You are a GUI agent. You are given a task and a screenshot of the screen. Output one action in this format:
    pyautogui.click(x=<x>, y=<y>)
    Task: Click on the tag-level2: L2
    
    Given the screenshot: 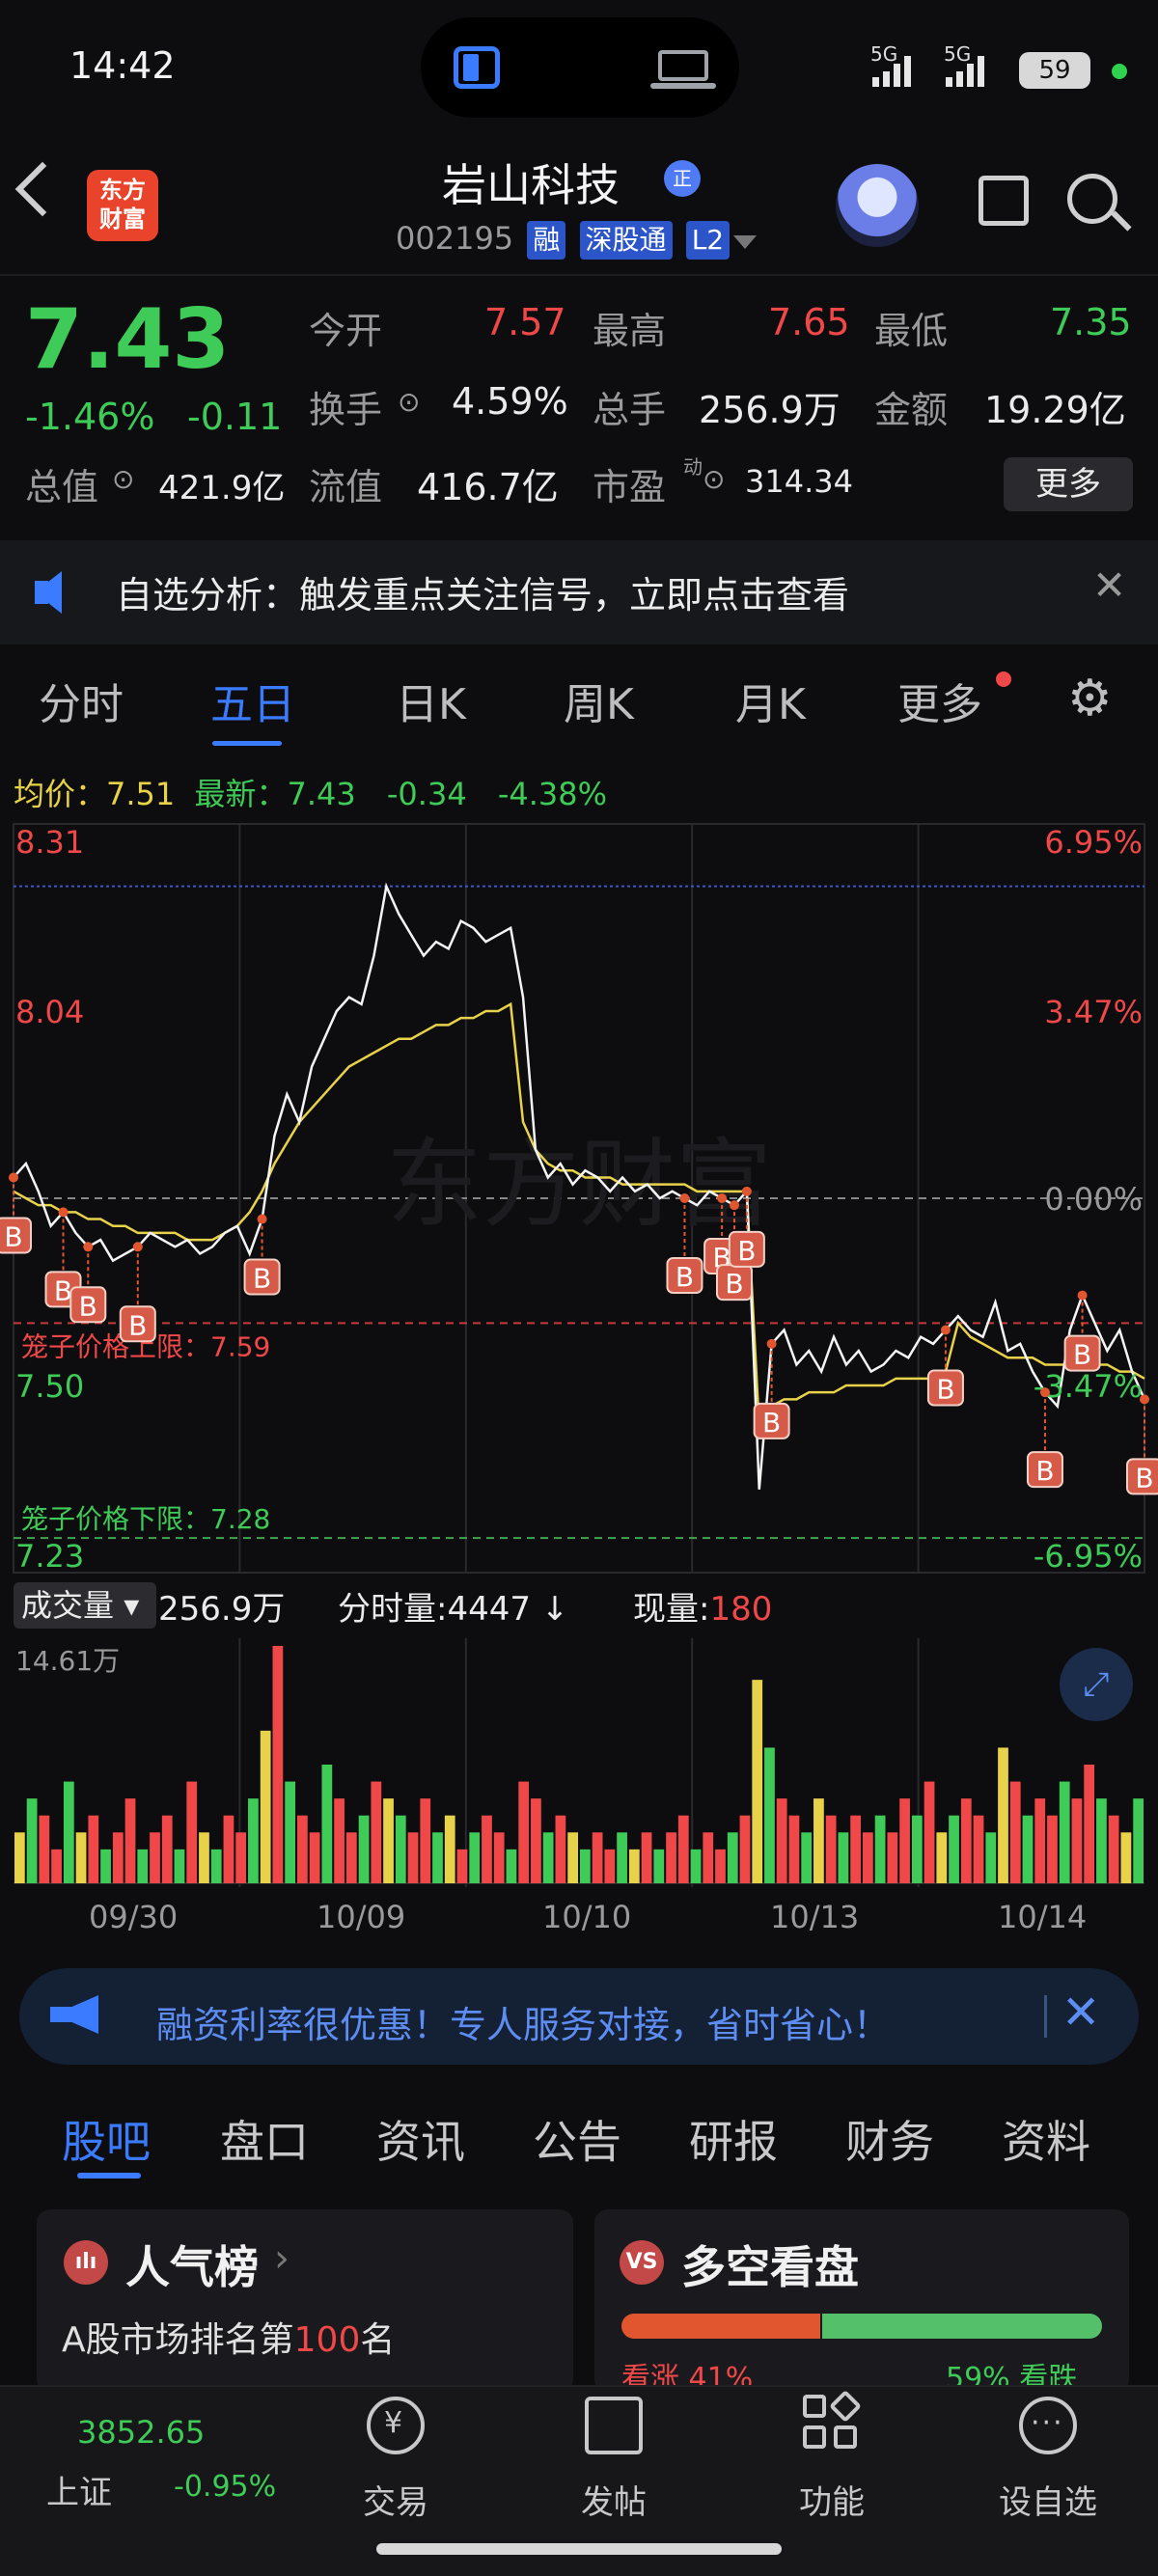 What is the action you would take?
    pyautogui.click(x=708, y=240)
    